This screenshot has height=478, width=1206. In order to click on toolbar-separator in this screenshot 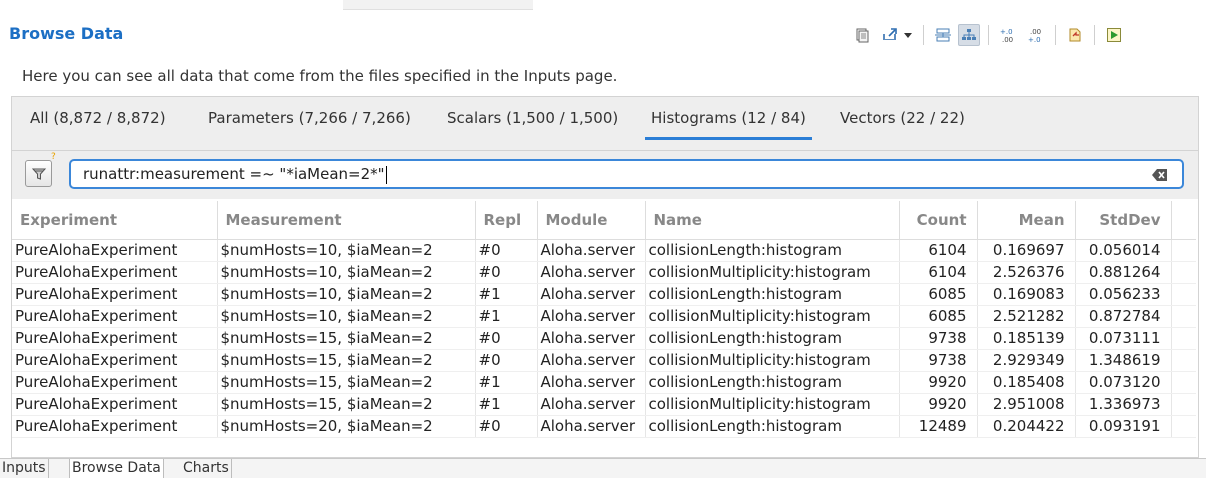, I will do `click(923, 35)`.